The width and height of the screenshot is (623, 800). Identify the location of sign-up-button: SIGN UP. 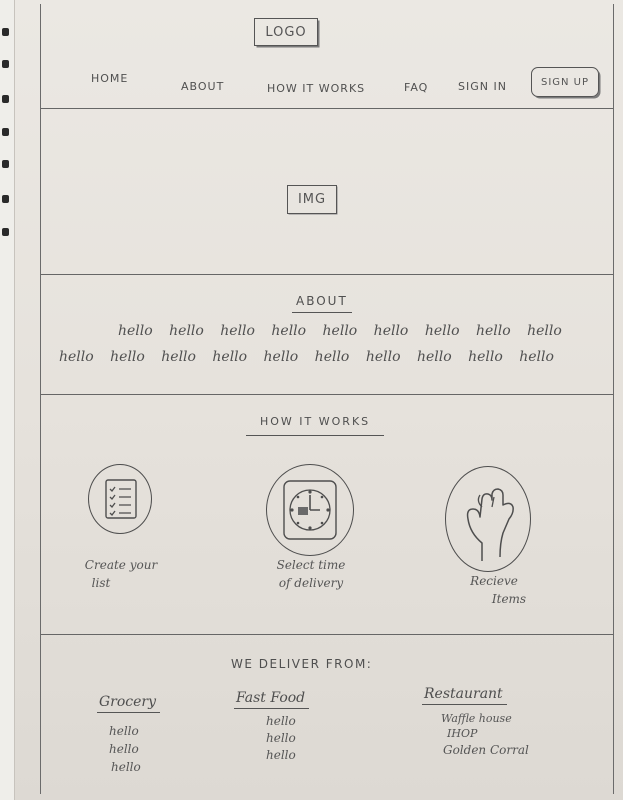
(565, 82).